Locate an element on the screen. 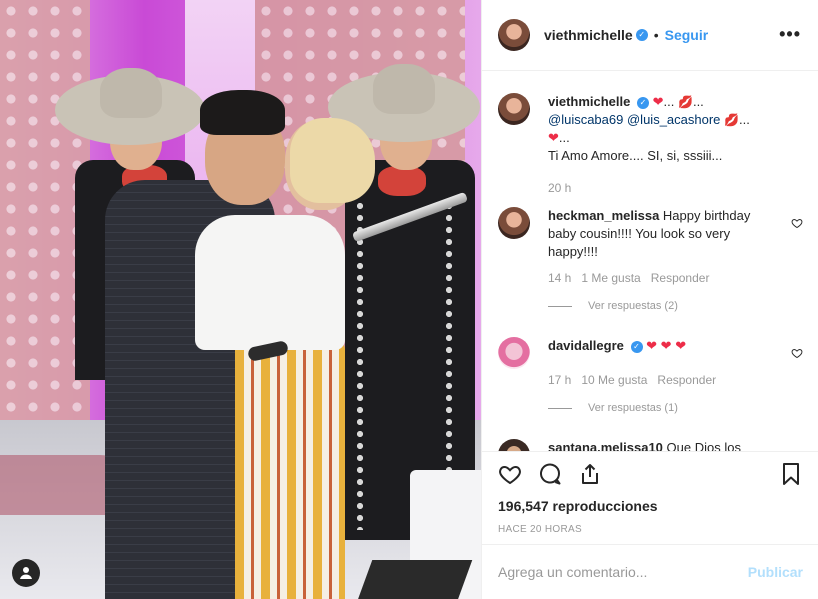  comment-meta: 17 h 10 Me gusta Responder is located at coordinates (658, 380).